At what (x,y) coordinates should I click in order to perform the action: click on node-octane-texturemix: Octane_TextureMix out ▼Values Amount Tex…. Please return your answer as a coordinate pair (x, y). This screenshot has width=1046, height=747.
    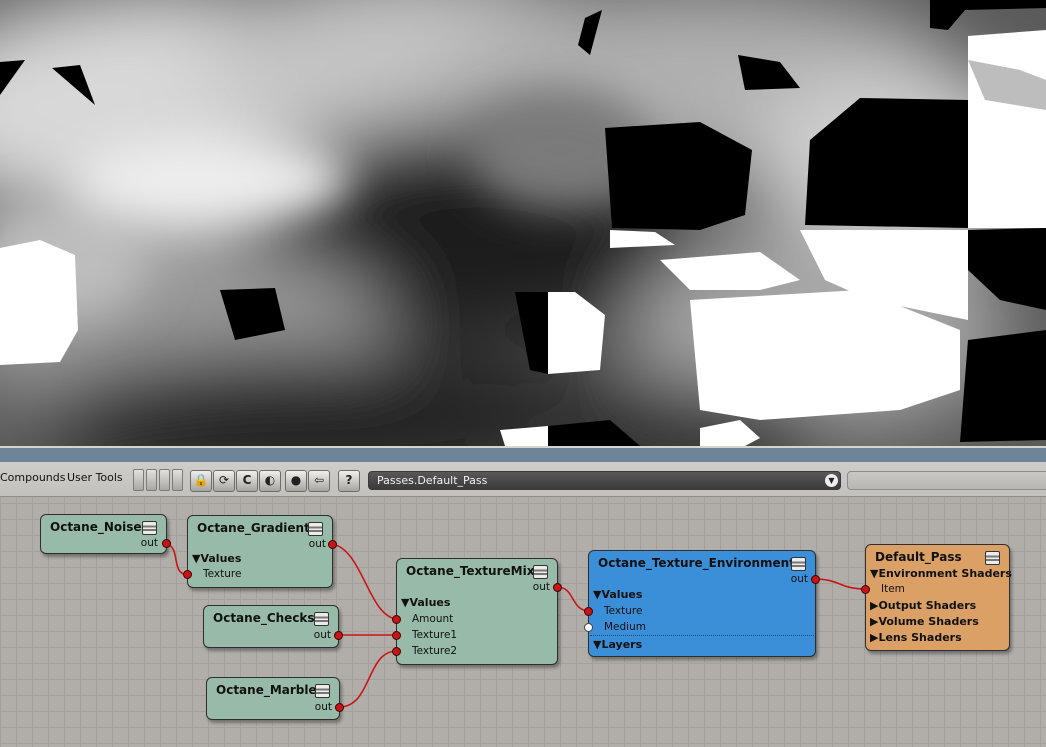
    Looking at the image, I should click on (477, 611).